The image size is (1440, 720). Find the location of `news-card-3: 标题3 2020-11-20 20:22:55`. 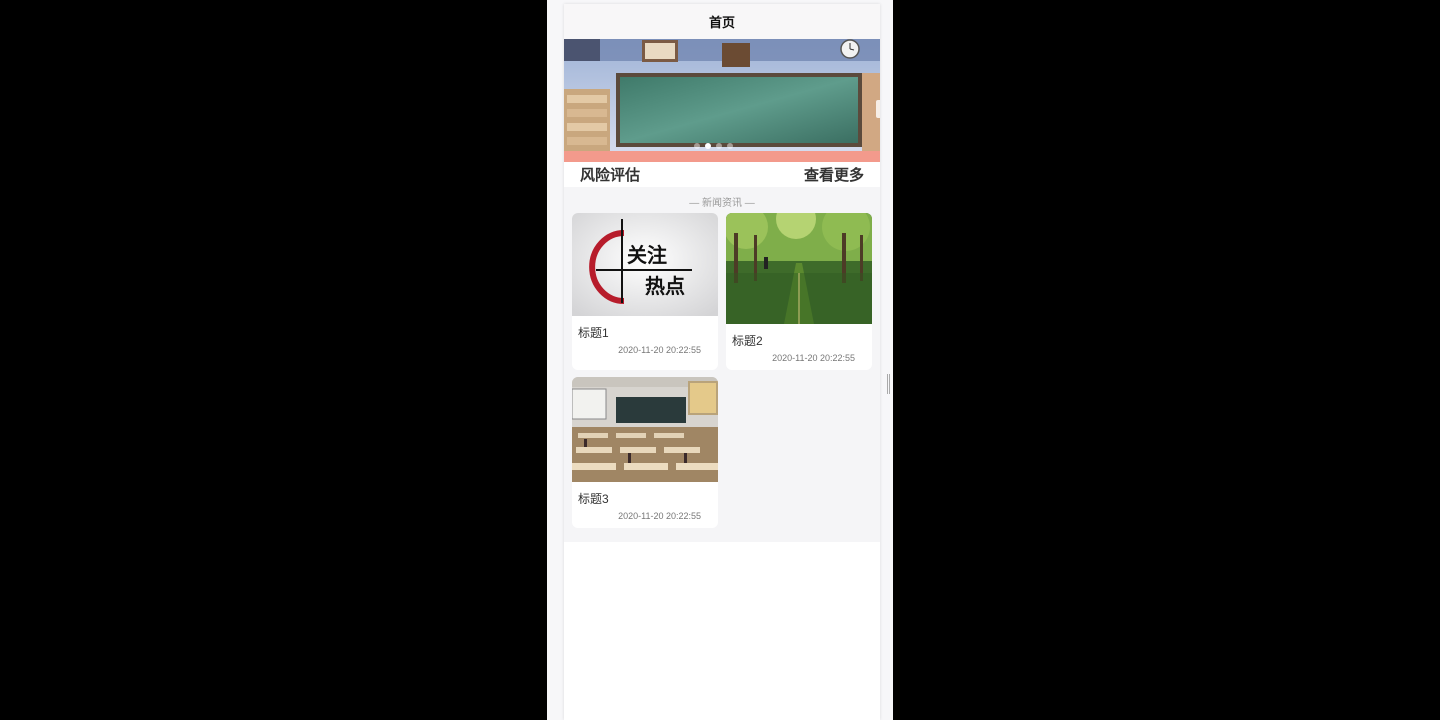

news-card-3: 标题3 2020-11-20 20:22:55 is located at coordinates (645, 452).